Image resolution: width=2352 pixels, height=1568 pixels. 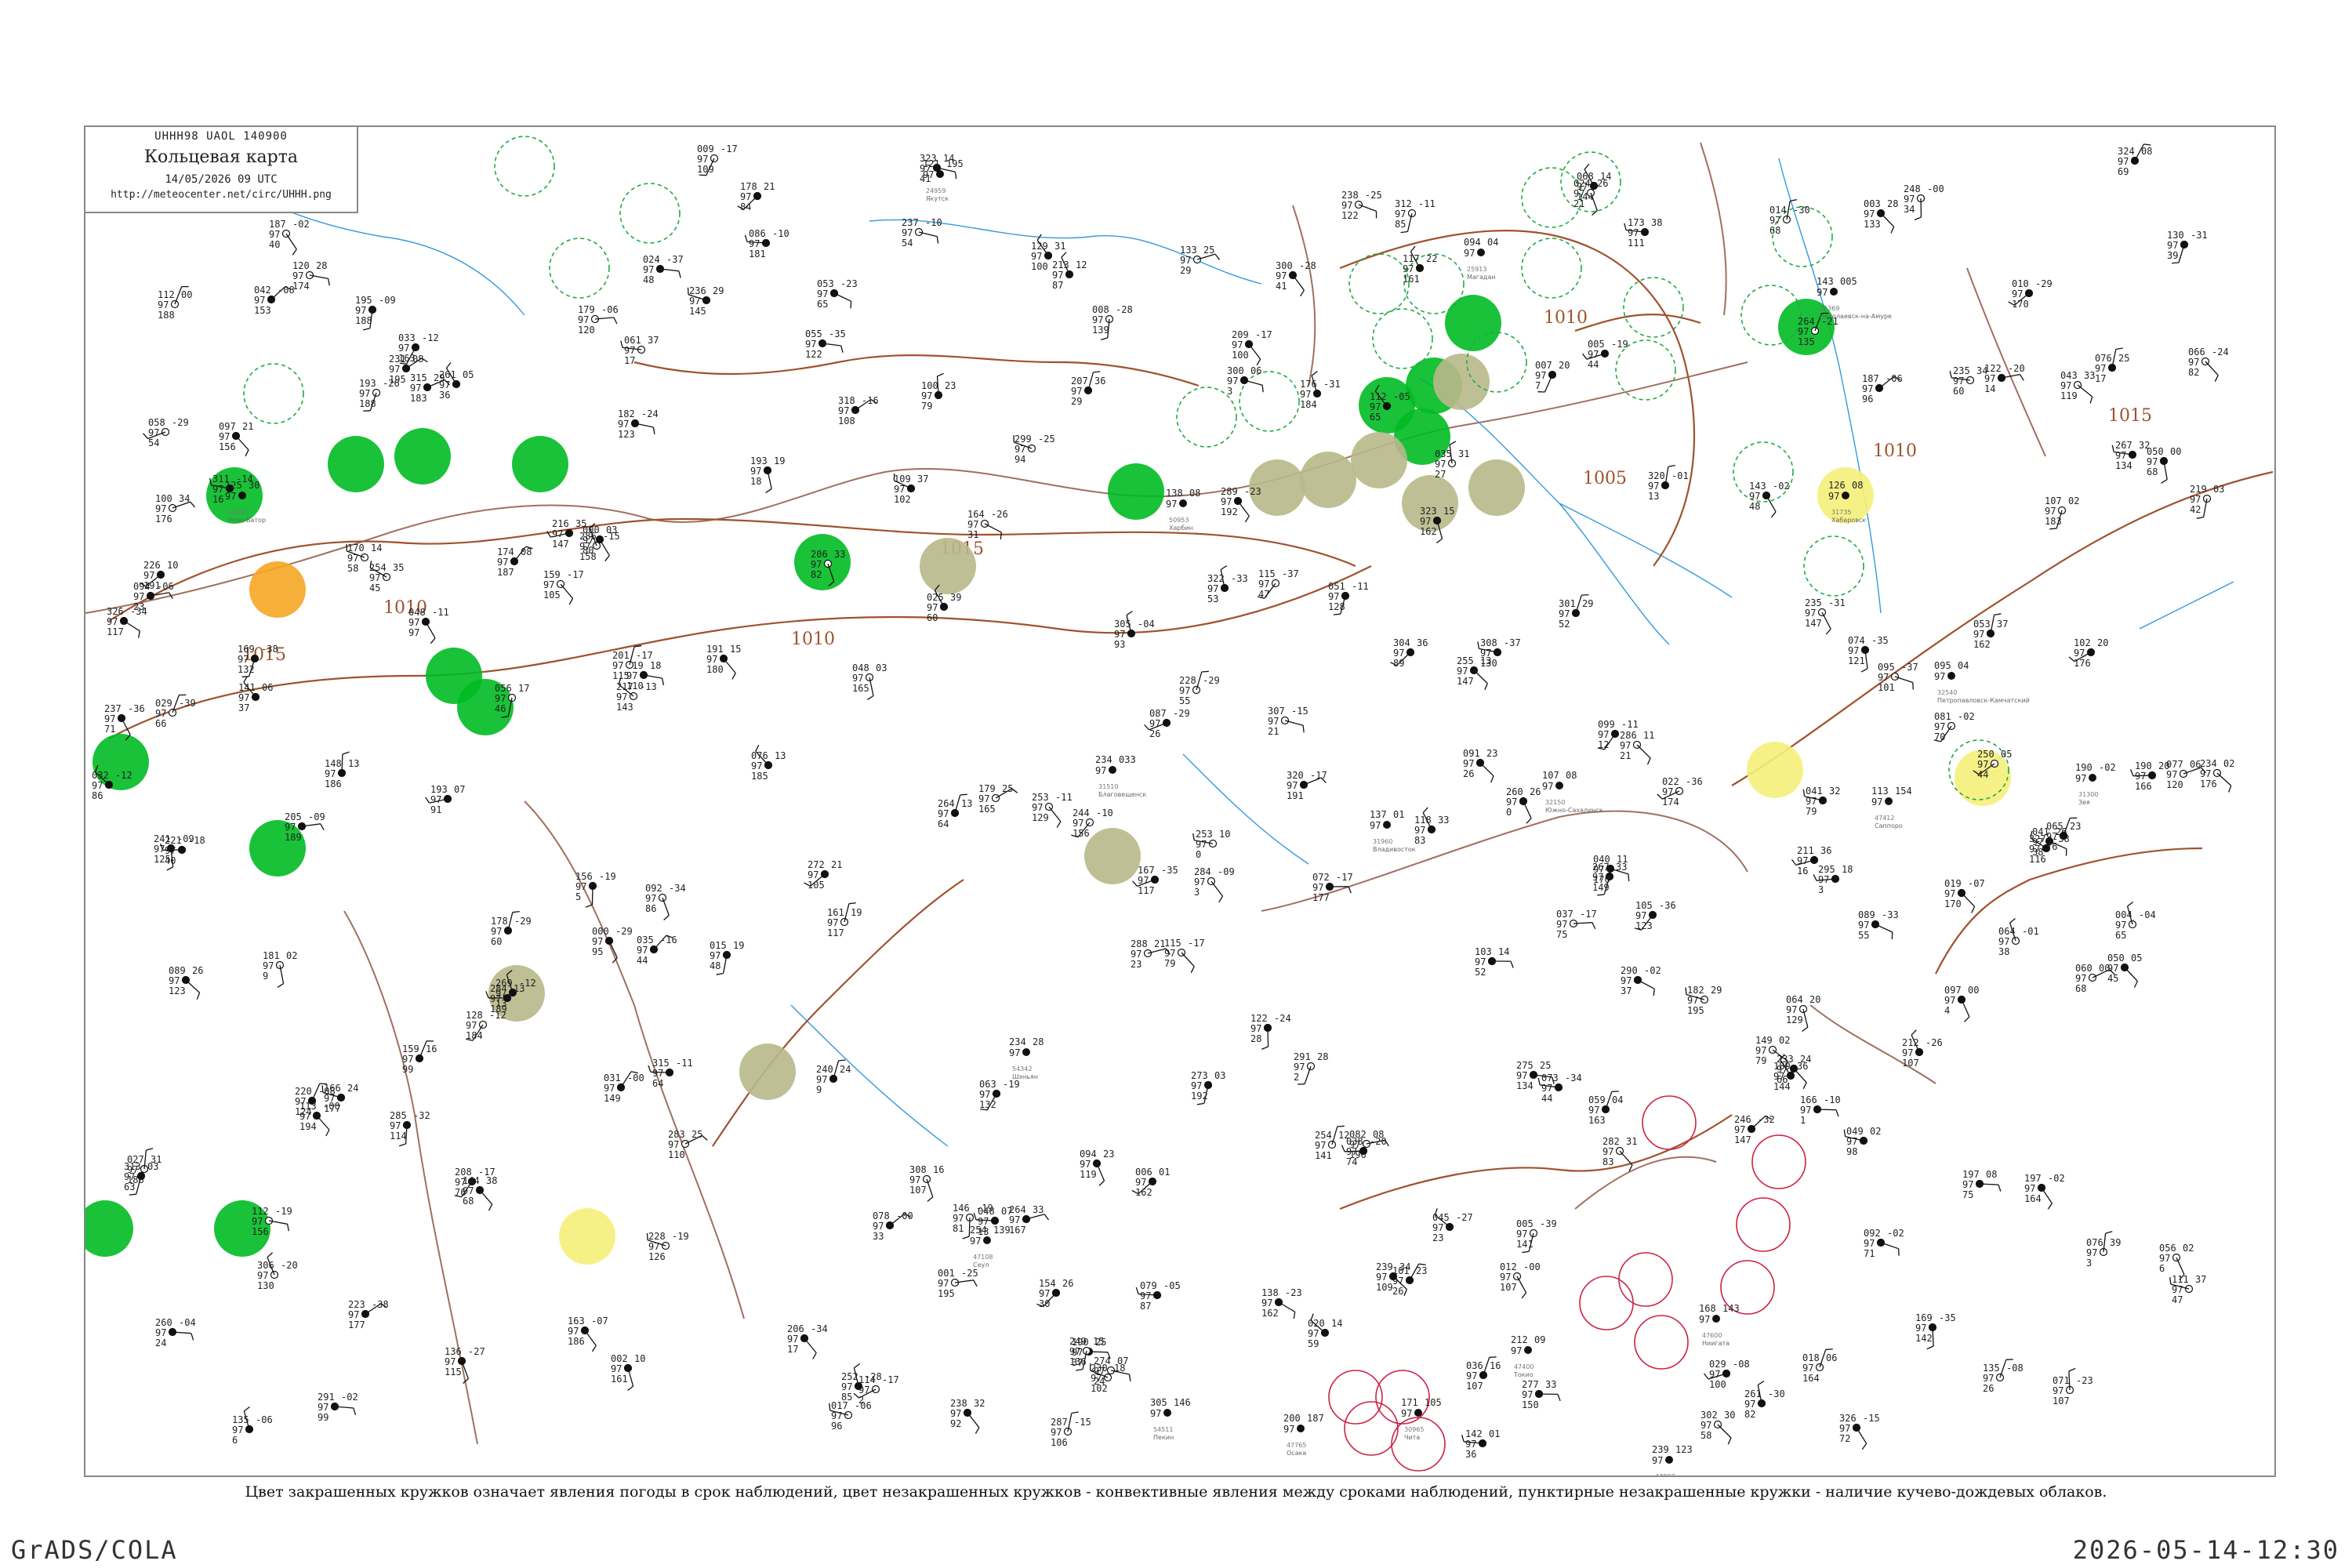 I want to click on svg-text: 94, so click(x=1020, y=460).